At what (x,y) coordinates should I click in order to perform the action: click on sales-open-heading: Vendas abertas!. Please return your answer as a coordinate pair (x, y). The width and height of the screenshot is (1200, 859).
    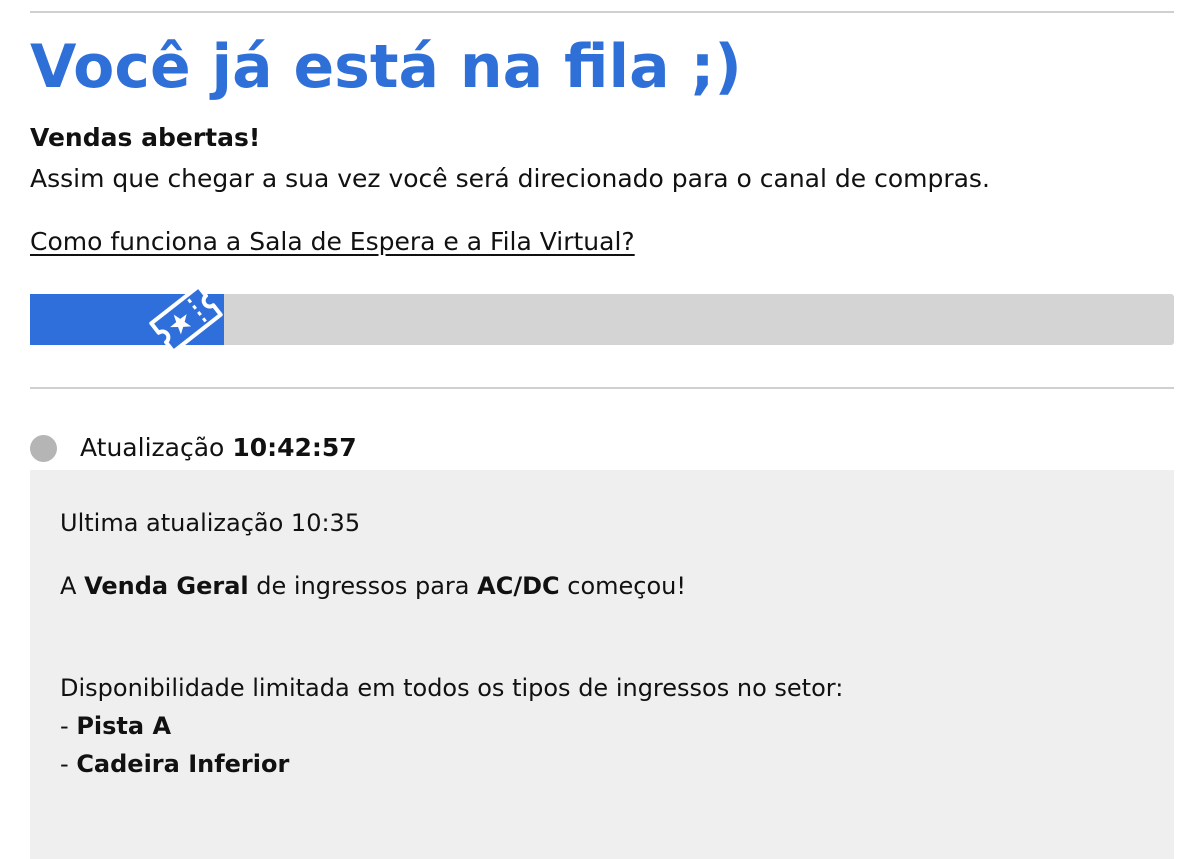
    Looking at the image, I should click on (145, 137).